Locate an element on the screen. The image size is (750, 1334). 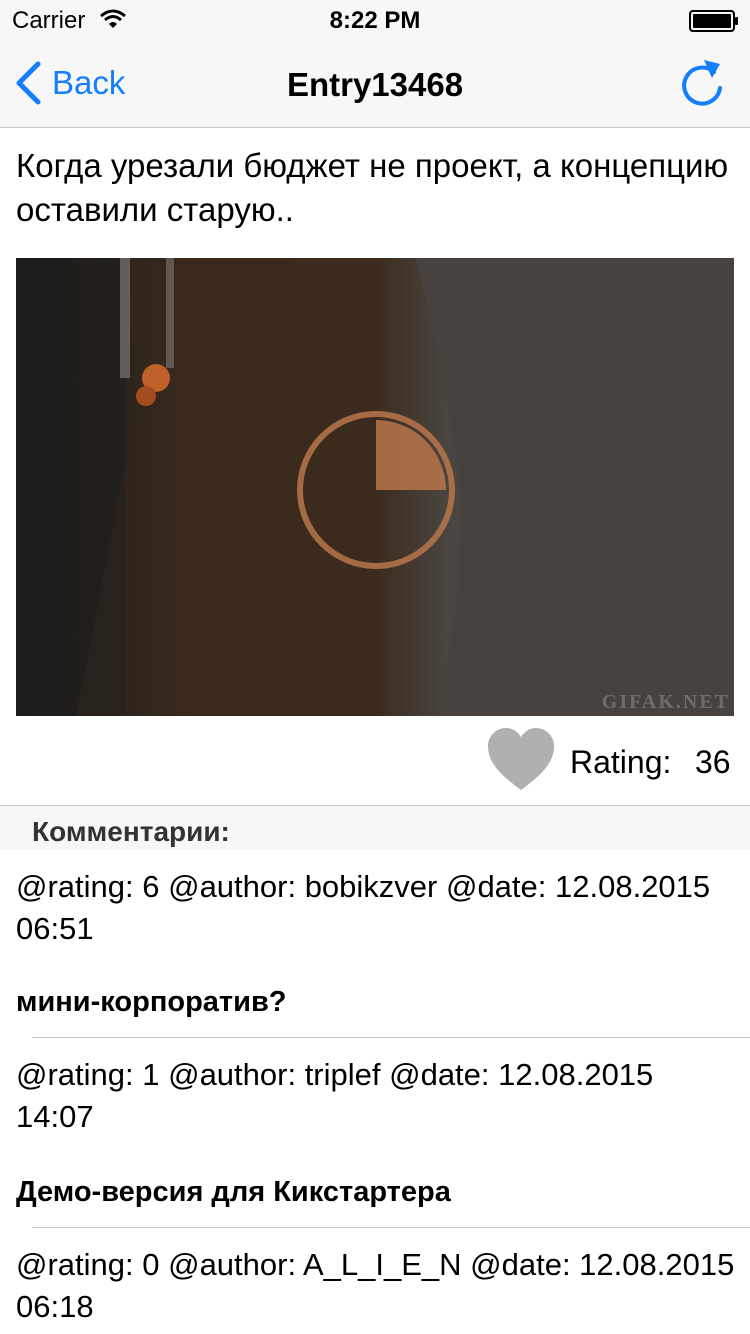
page-title: Entry13468 is located at coordinates (375, 84).